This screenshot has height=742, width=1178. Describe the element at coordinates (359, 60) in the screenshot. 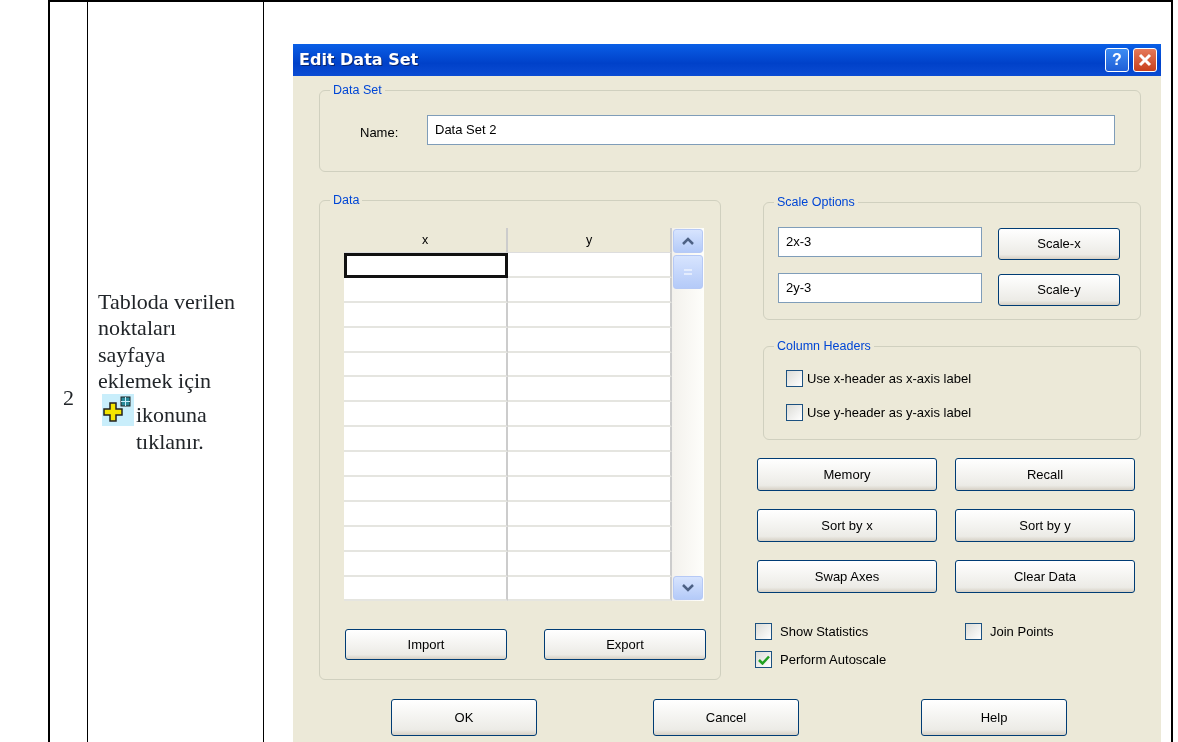

I see `window-title: Edit Data Set` at that location.